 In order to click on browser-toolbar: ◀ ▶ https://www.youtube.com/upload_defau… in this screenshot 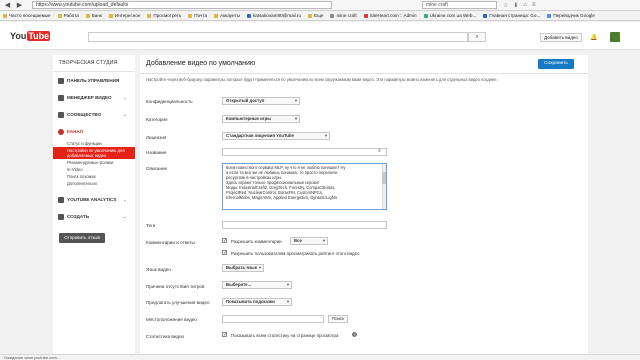, I will do `click(320, 5)`.